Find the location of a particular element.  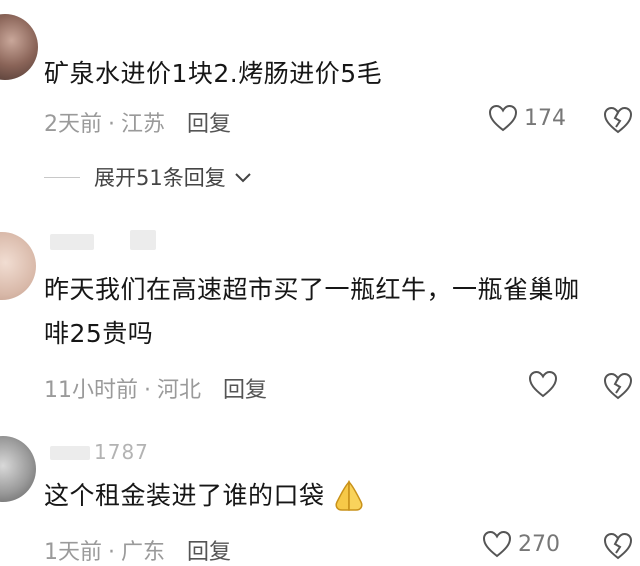

comment-time: 11小时前 is located at coordinates (91, 390).